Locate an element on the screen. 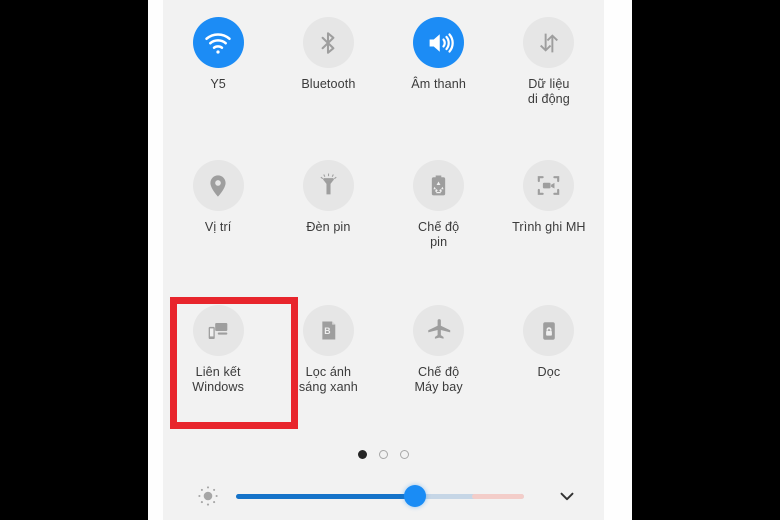  pagination-dots is located at coordinates (383, 454).